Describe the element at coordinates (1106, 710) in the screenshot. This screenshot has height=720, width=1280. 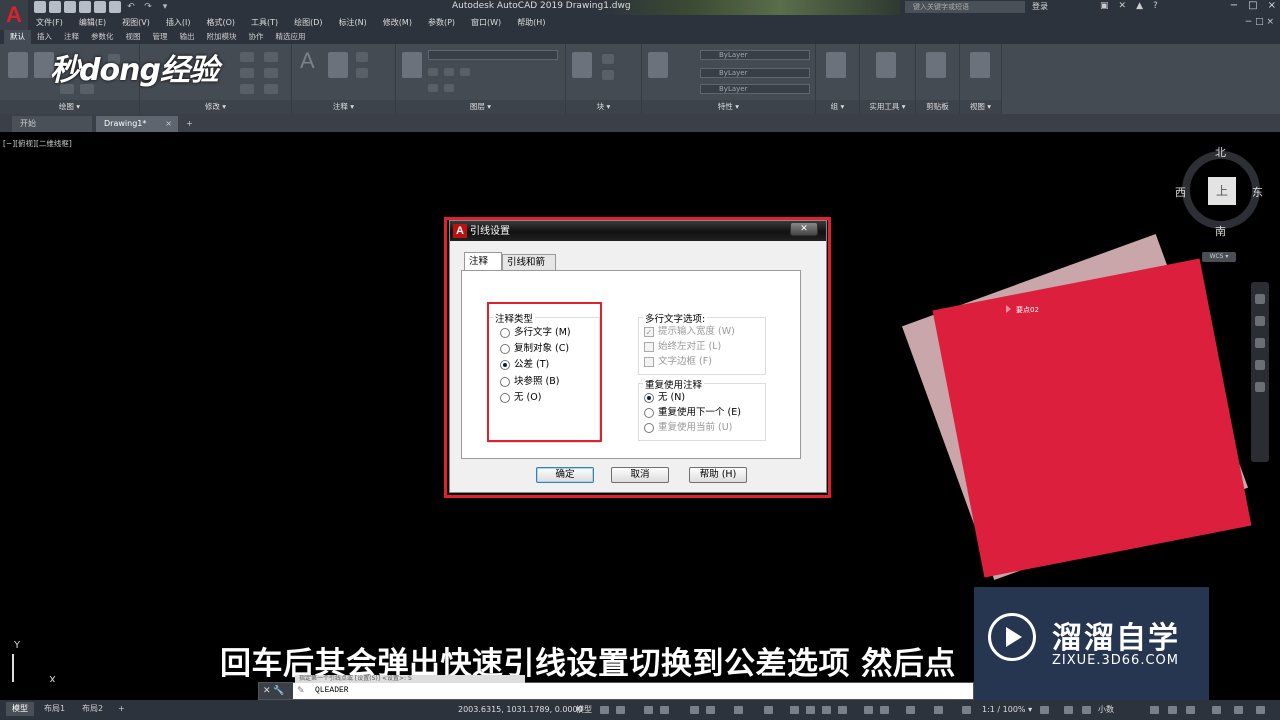
I see `units-dropdown: 小数` at that location.